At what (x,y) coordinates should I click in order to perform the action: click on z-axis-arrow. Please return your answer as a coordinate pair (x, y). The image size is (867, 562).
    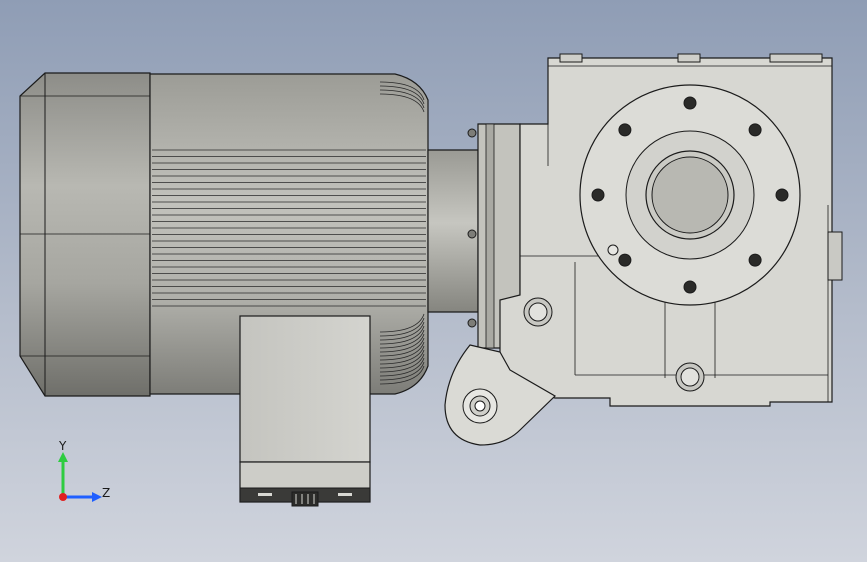
    Looking at the image, I should click on (97, 497).